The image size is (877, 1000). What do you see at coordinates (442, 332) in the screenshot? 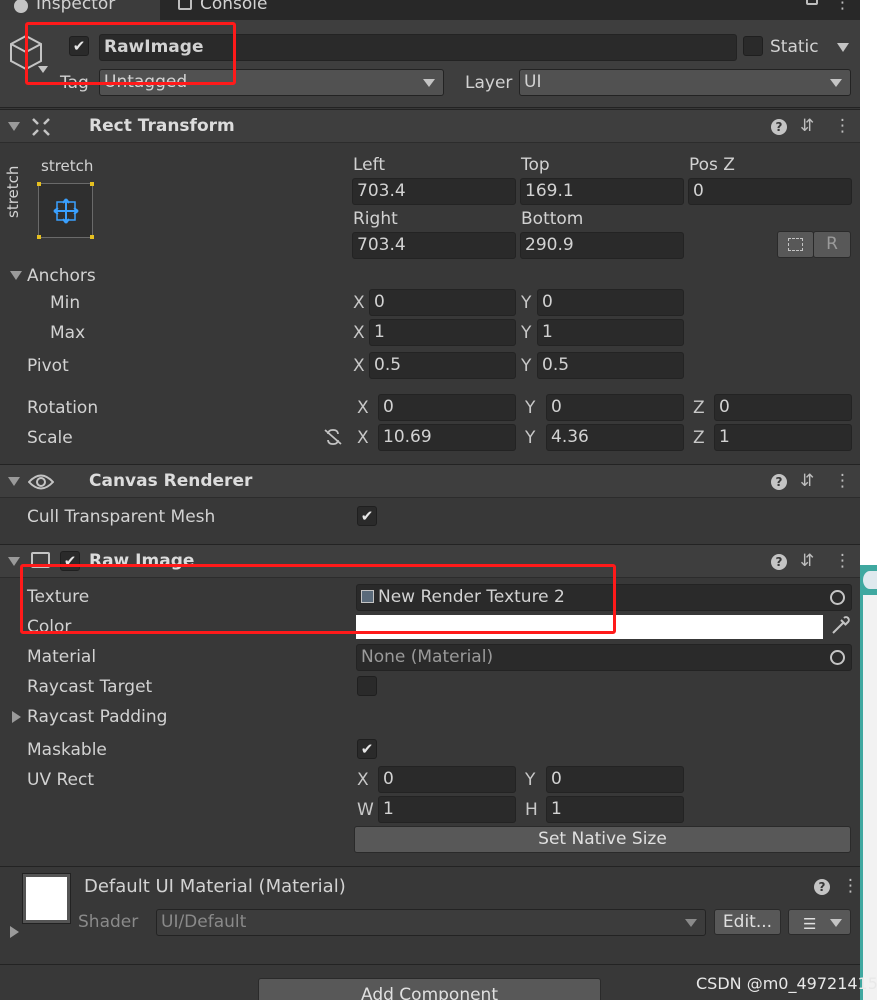
I see `anchor-max-x-input: 1` at bounding box center [442, 332].